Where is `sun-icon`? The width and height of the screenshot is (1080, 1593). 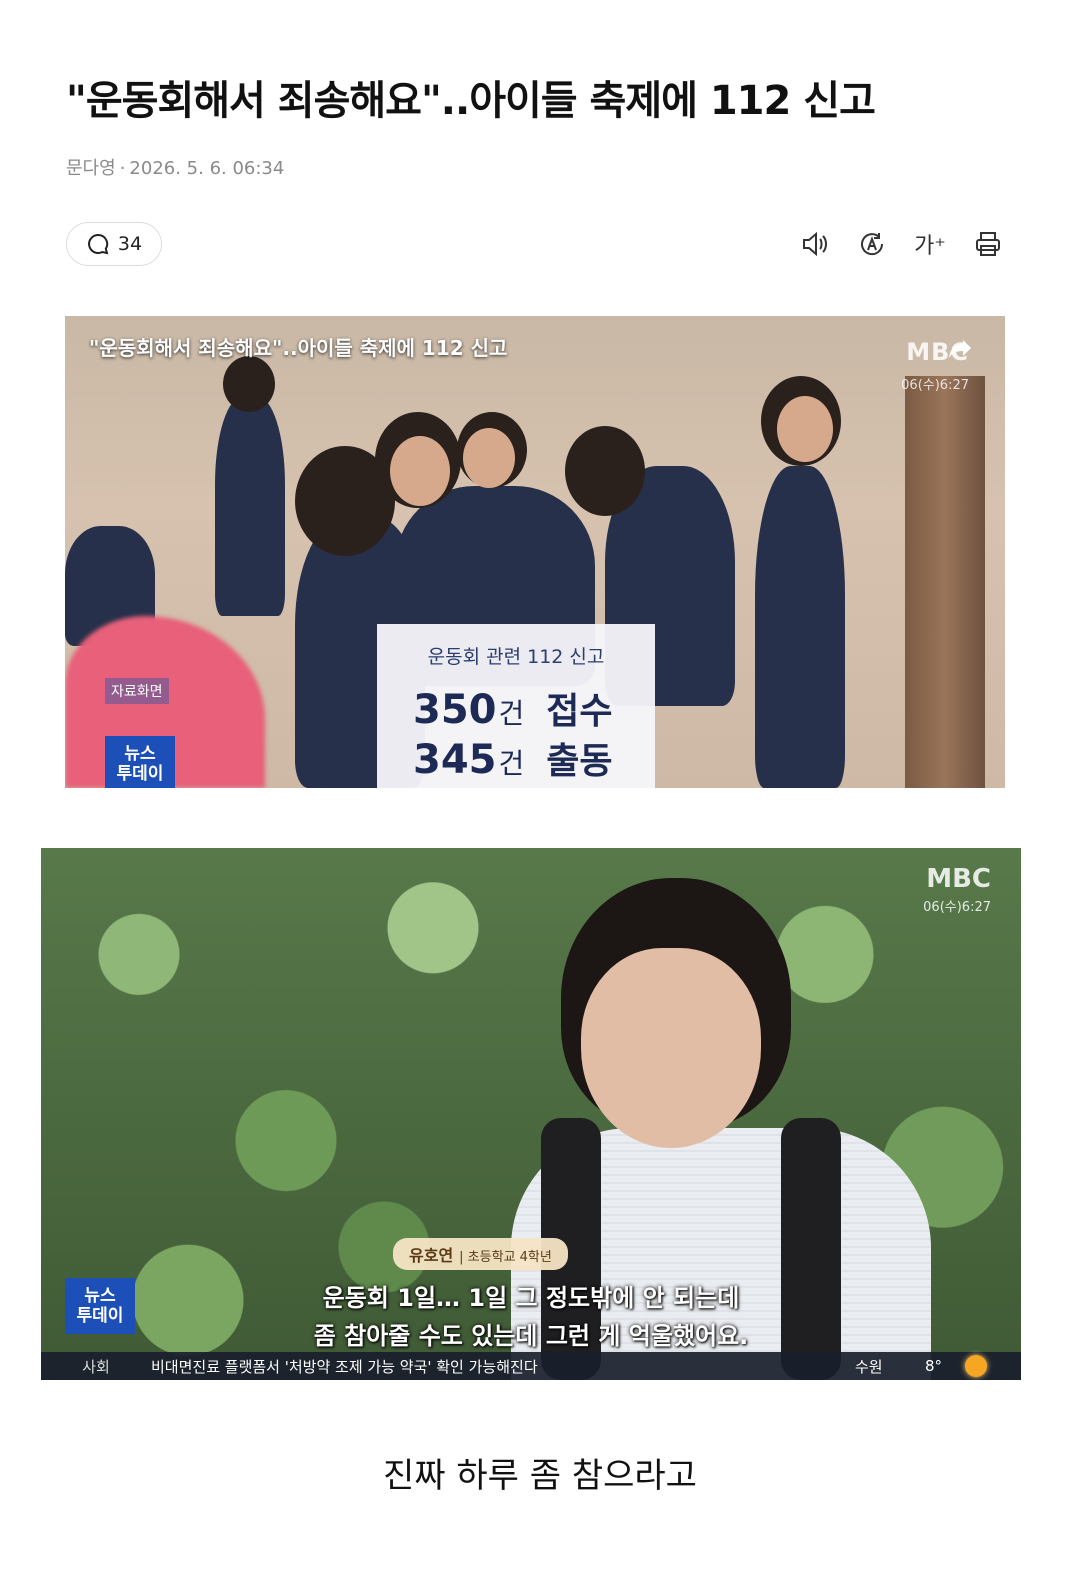
sun-icon is located at coordinates (976, 1366).